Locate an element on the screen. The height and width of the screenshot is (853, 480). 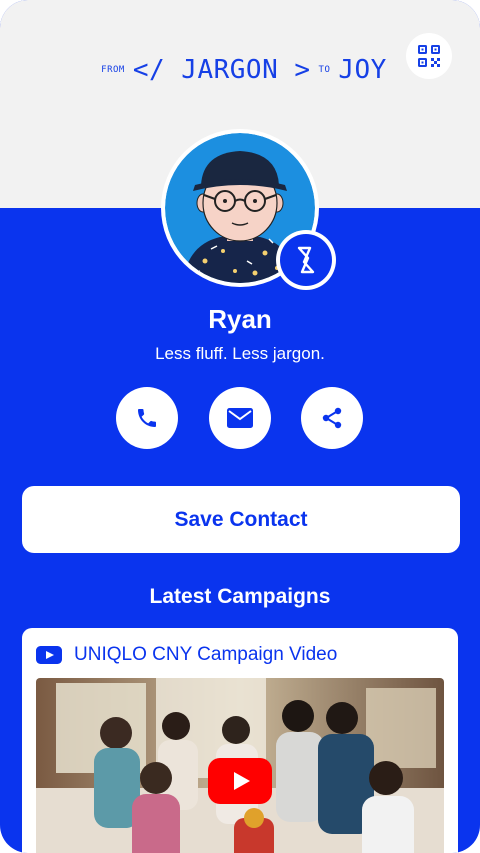
campaigns-heading: Latest Campaigns is located at coordinates (240, 596).